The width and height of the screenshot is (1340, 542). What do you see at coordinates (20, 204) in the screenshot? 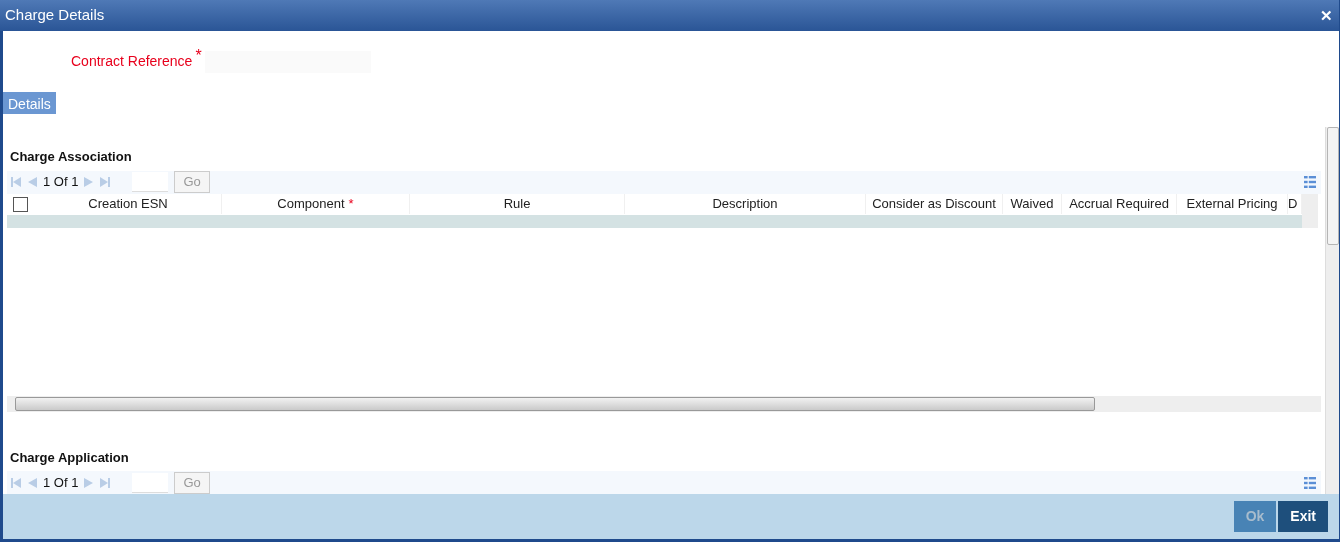
I see `checkbox` at bounding box center [20, 204].